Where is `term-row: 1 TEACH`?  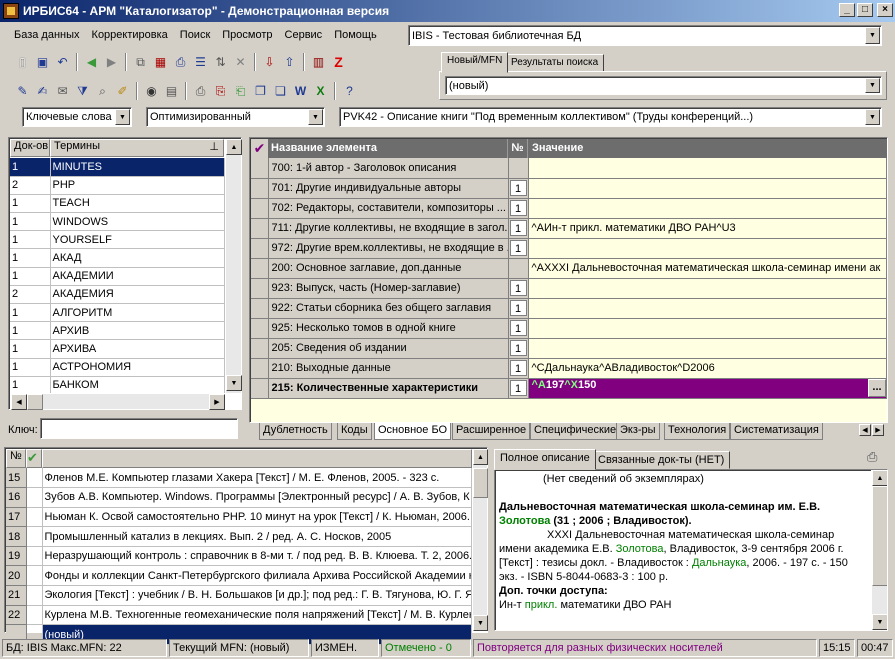 term-row: 1 TEACH is located at coordinates (117, 204).